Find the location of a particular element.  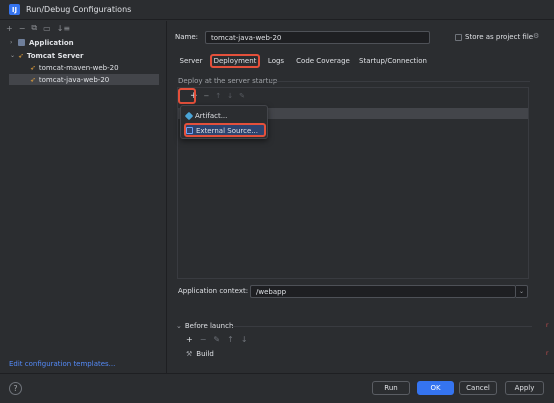

external-source-icon is located at coordinates (189, 130).